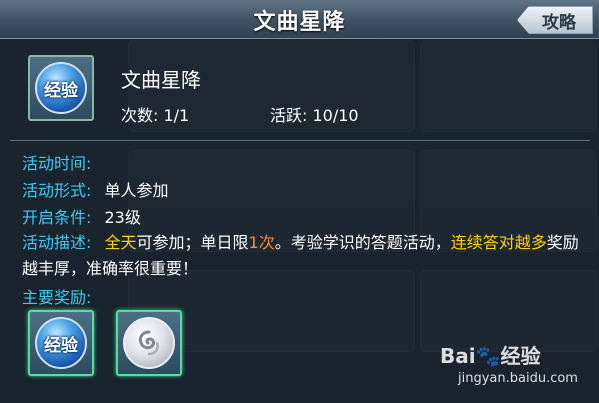 The width and height of the screenshot is (599, 403). What do you see at coordinates (555, 20) in the screenshot?
I see `guide-button: 攻略` at bounding box center [555, 20].